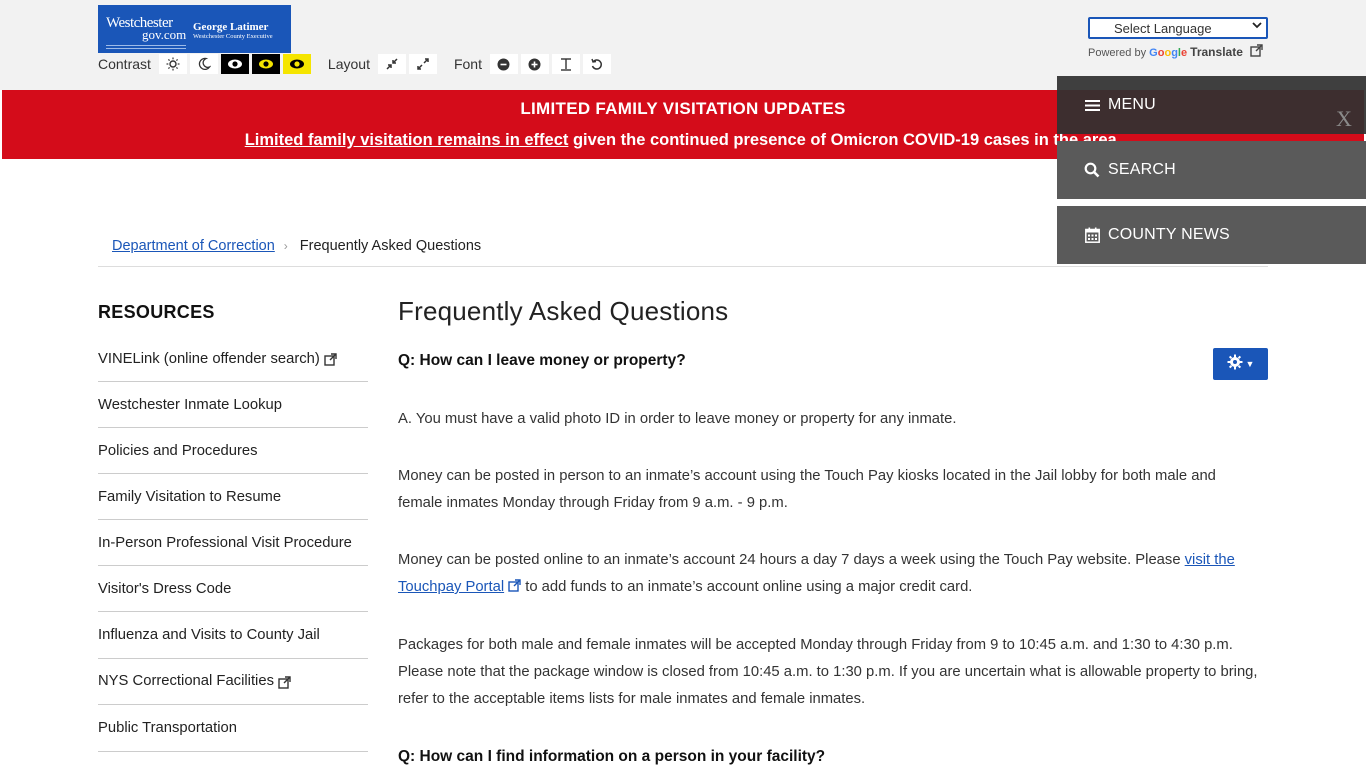 This screenshot has width=1366, height=768. Describe the element at coordinates (1250, 364) in the screenshot. I see `caret-down-icon: ▼` at that location.